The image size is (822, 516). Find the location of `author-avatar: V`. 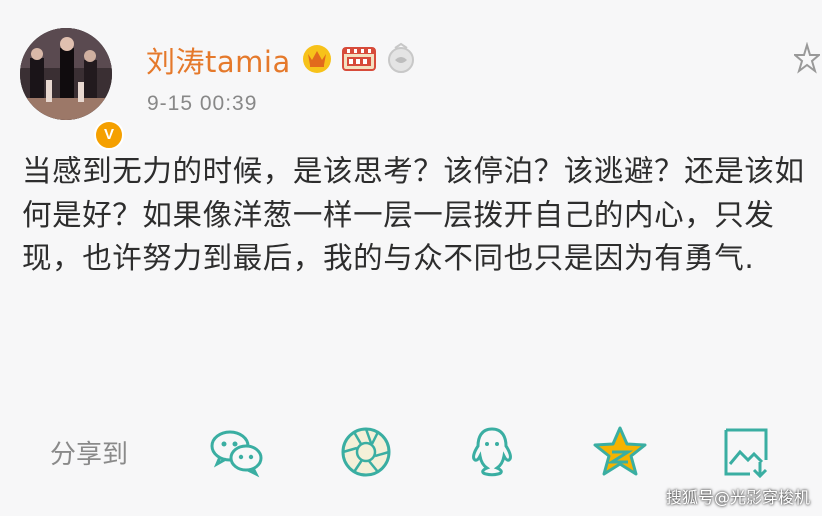

author-avatar: V is located at coordinates (72, 89).